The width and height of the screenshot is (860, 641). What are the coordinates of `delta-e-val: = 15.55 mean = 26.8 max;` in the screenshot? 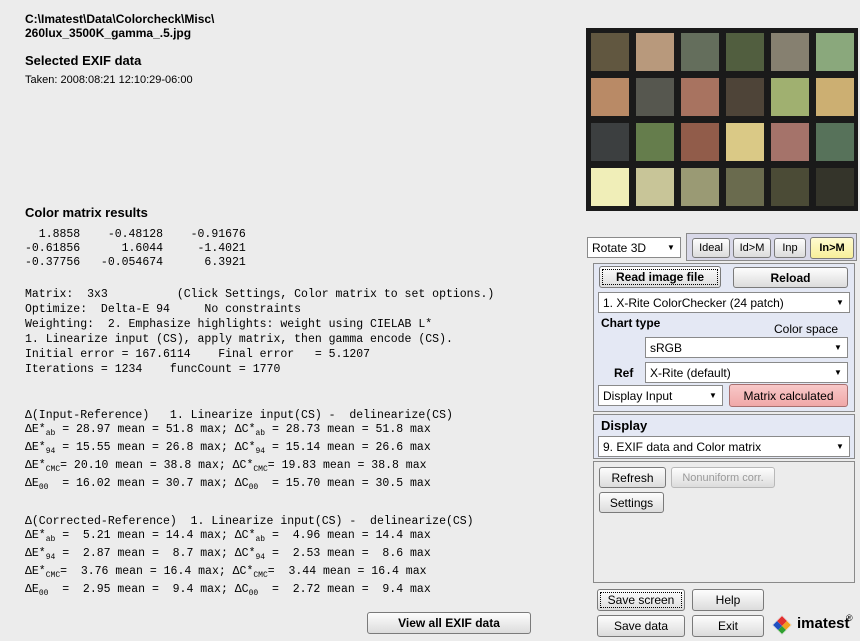 It's located at (145, 447).